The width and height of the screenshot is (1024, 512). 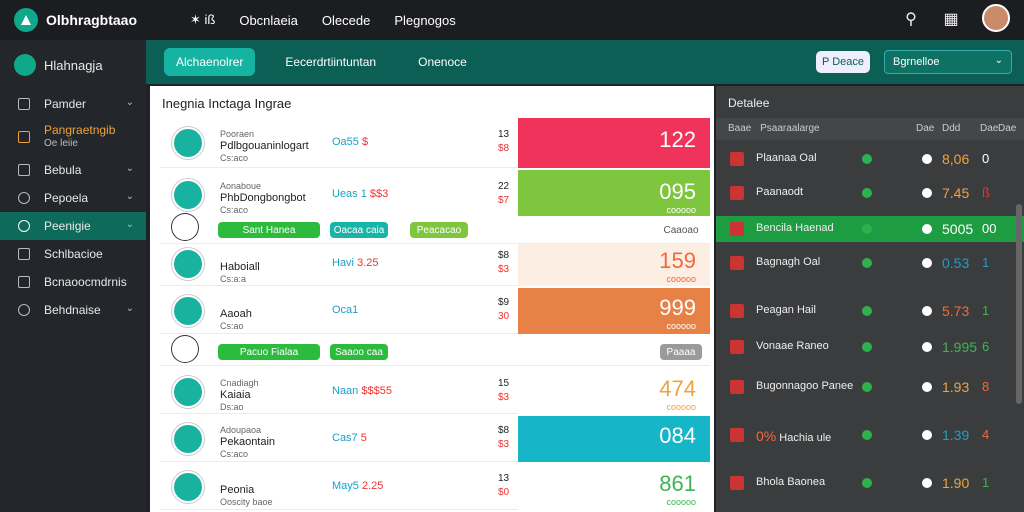 I want to click on details-row: 0% Hachia ule 1.39 4, so click(x=870, y=435).